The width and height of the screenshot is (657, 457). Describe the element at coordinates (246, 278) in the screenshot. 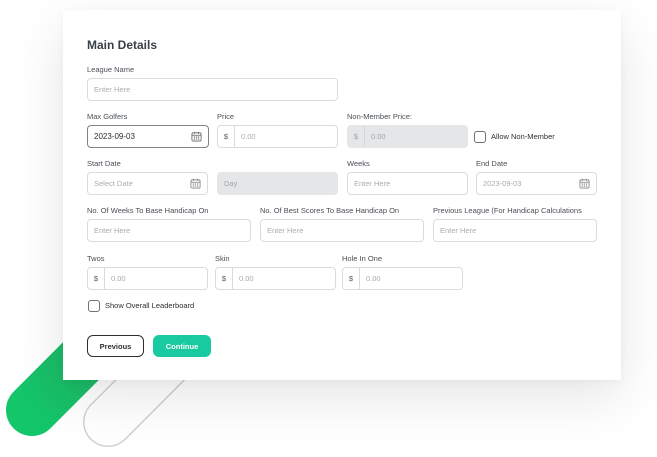

I see `skin-placeholder: 0.00` at that location.